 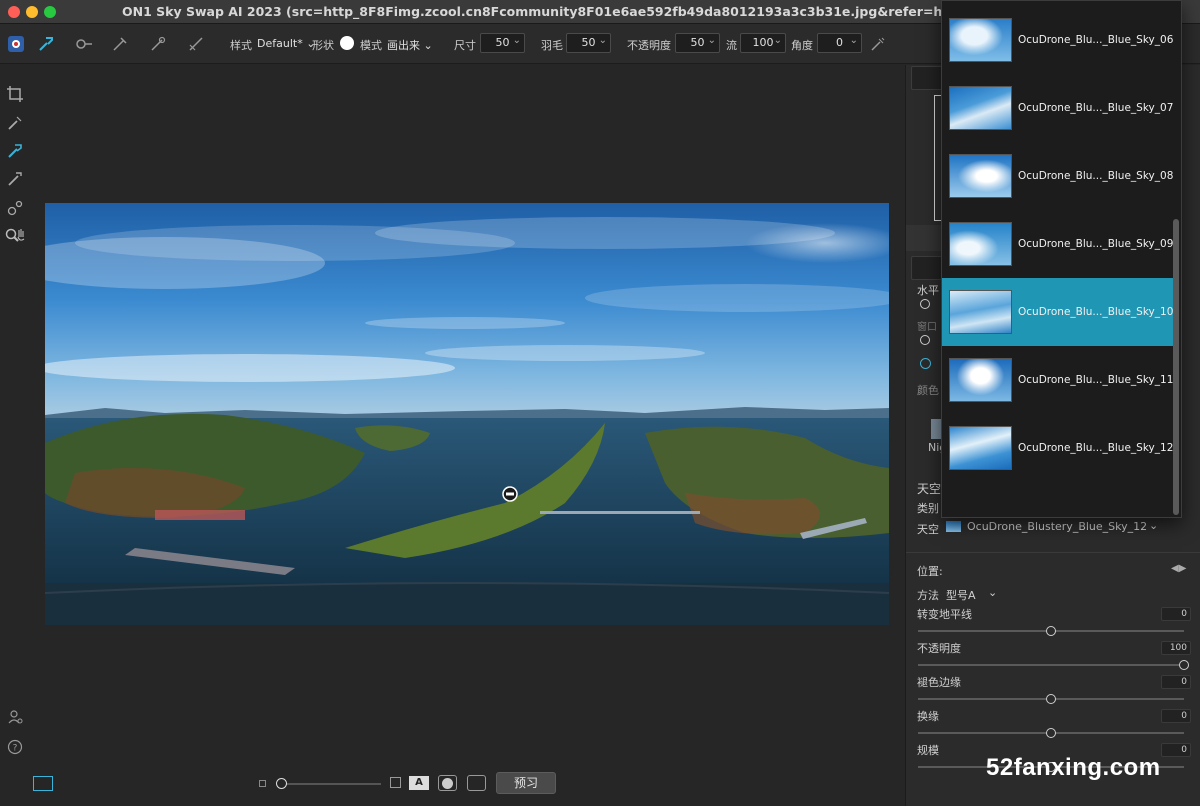 I want to click on category-label: 类别, so click(x=928, y=508).